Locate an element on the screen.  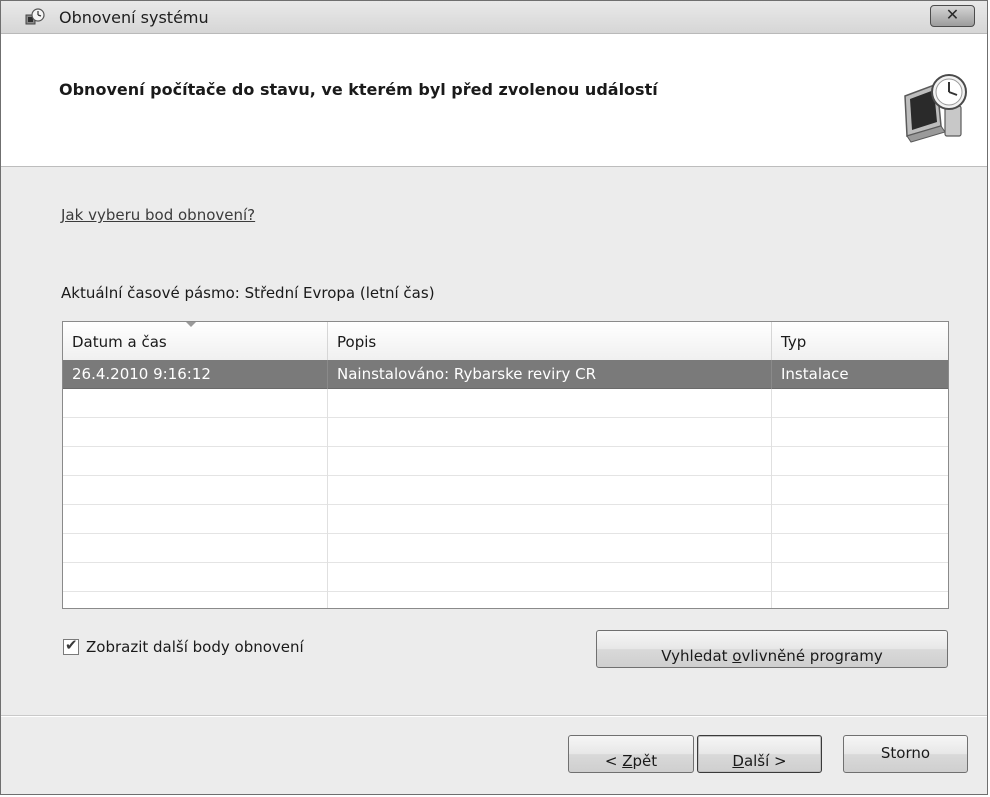
close-icon: ✕ is located at coordinates (952, 14).